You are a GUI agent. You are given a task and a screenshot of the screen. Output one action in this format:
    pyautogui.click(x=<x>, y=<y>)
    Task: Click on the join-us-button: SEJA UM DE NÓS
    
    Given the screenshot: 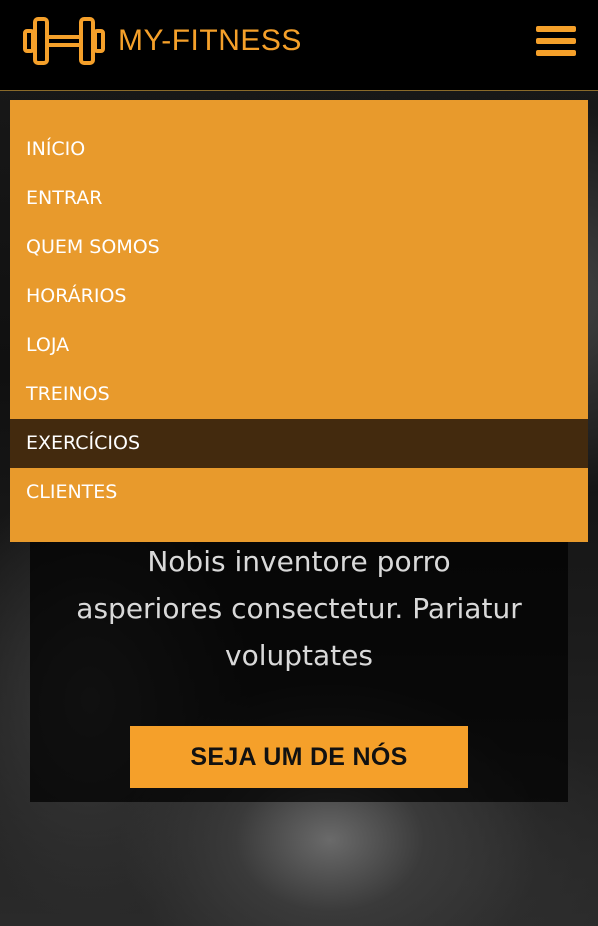 What is the action you would take?
    pyautogui.click(x=299, y=757)
    